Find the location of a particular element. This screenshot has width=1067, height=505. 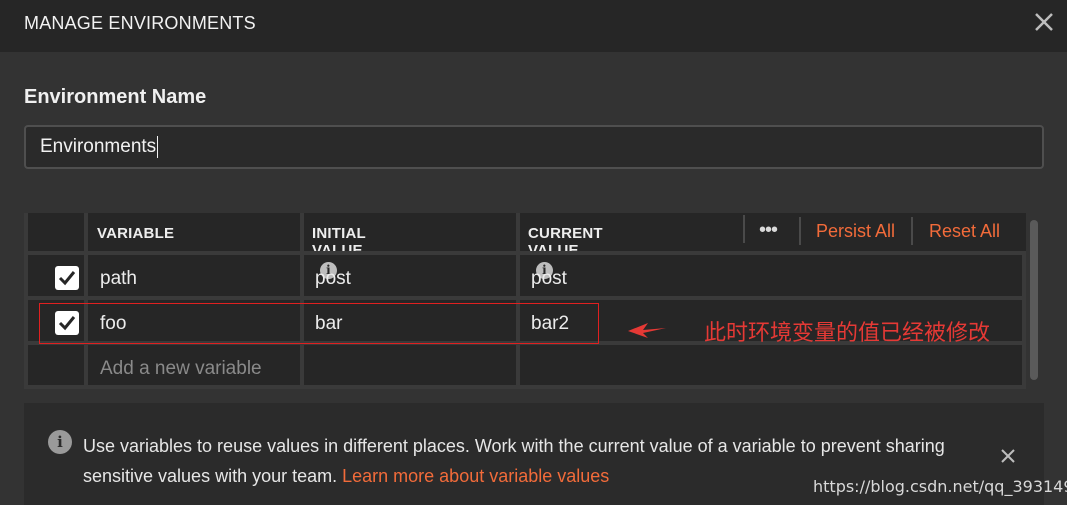

header-variable: VARIABLE is located at coordinates (136, 233).